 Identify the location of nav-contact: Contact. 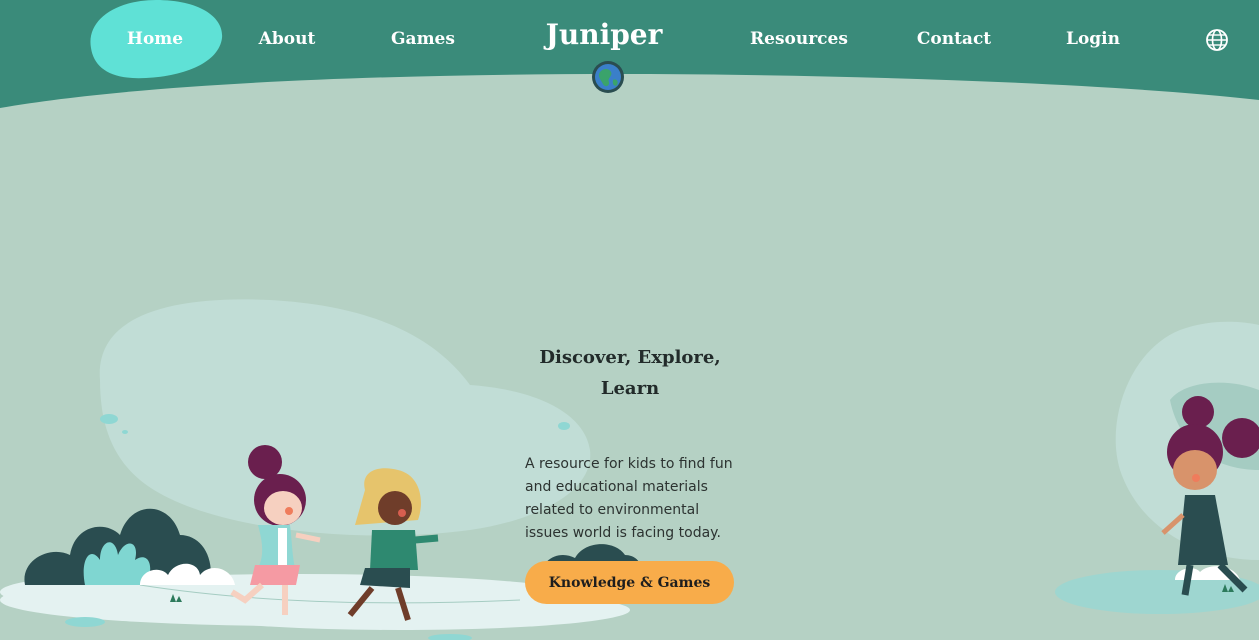
(954, 39).